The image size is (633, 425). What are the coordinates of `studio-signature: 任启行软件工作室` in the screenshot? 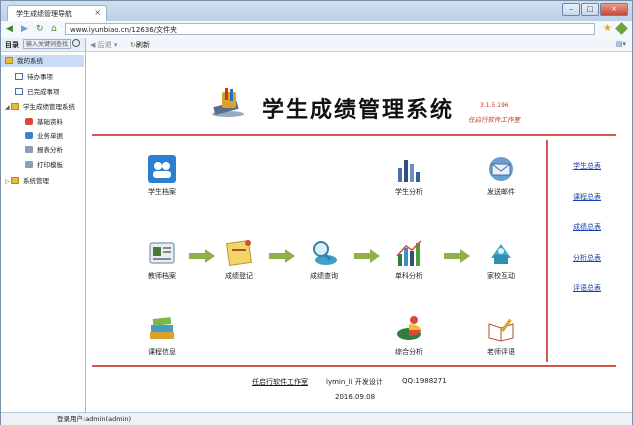 It's located at (494, 120).